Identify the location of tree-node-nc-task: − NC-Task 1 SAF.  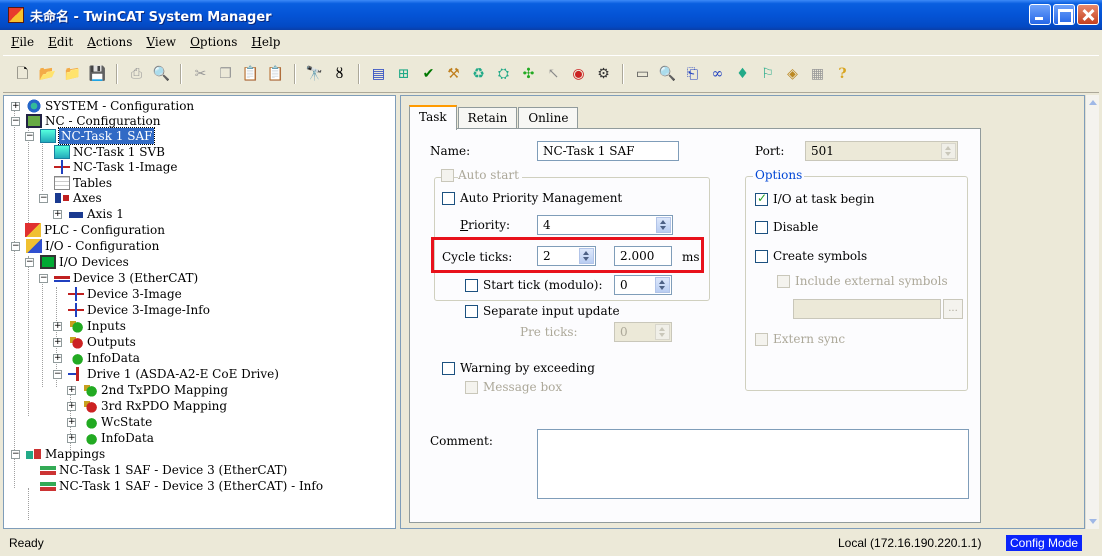
(90, 136).